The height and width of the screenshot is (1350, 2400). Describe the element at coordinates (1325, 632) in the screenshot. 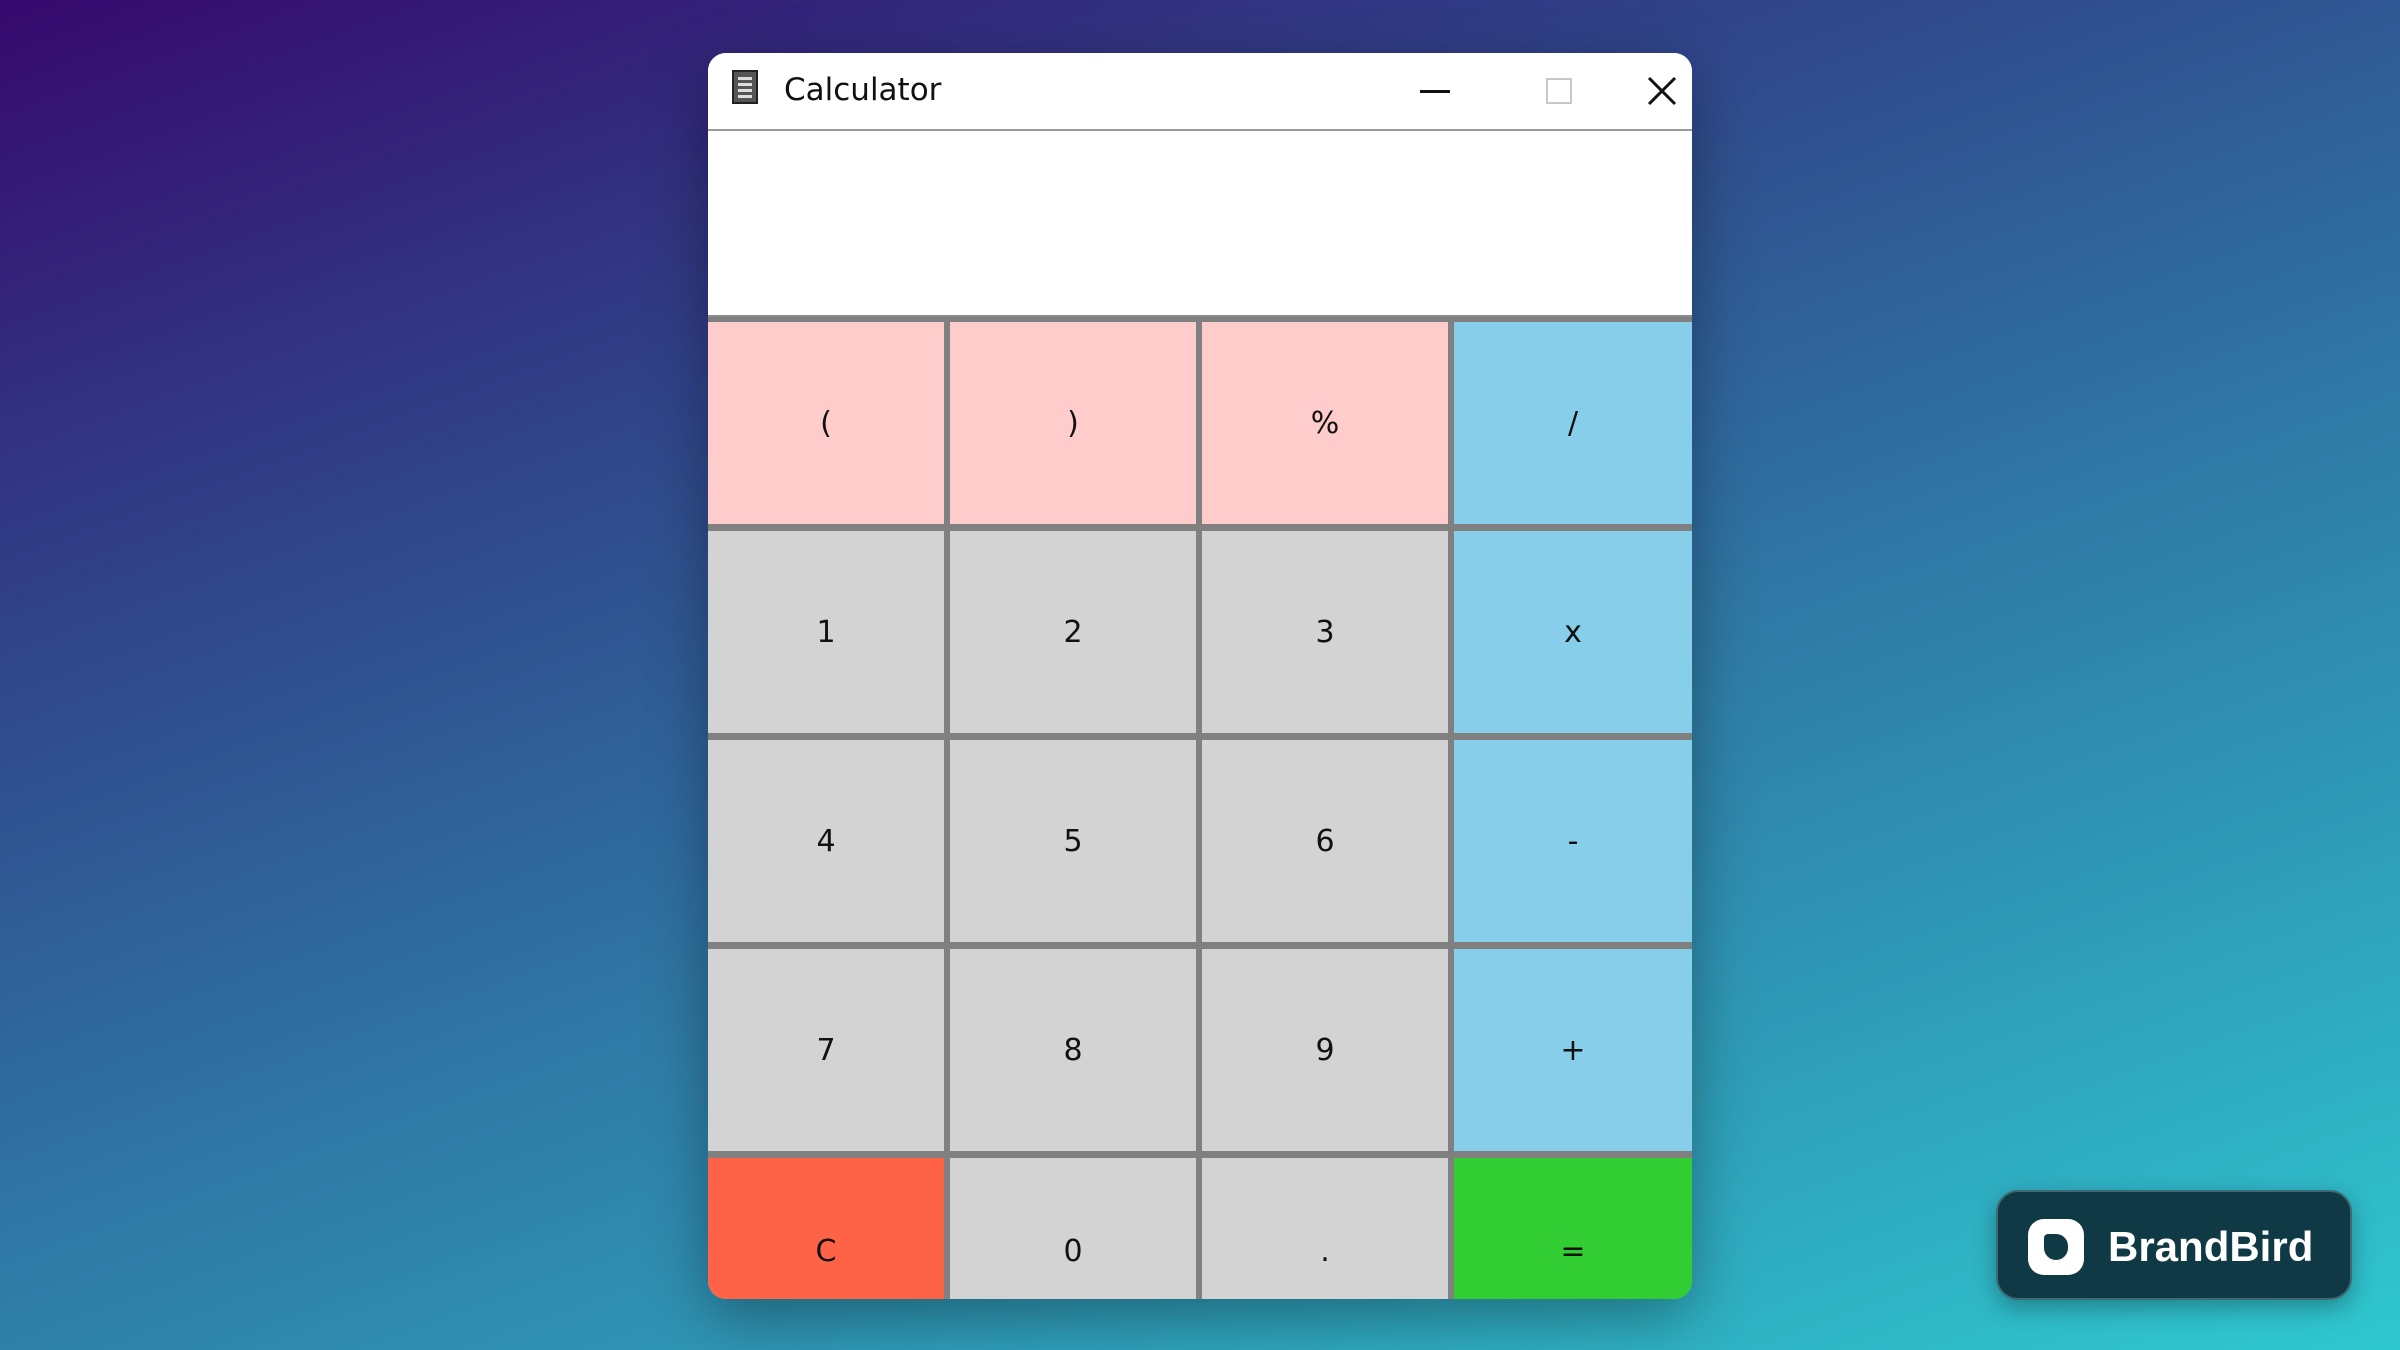

I see `digit-3-button: 3` at that location.